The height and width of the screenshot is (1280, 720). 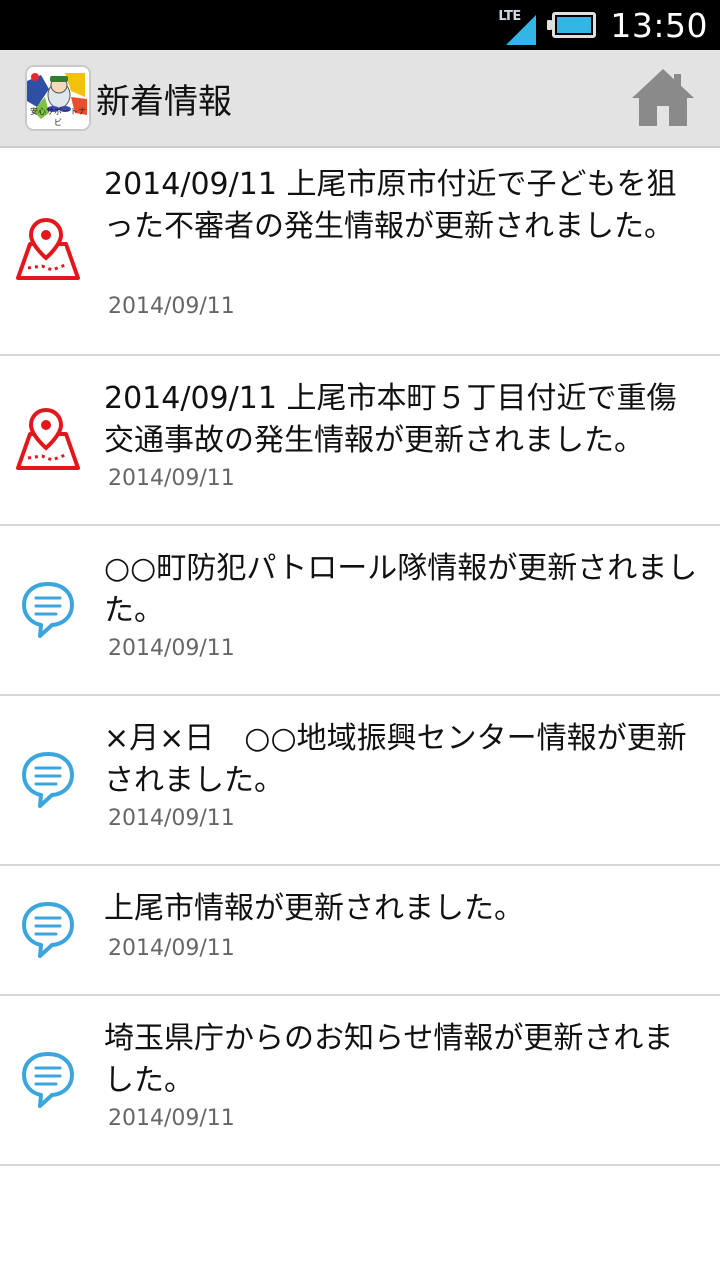 What do you see at coordinates (360, 931) in the screenshot?
I see `news-list-item: 上尾市情報が更新されました。 2014/09/11` at bounding box center [360, 931].